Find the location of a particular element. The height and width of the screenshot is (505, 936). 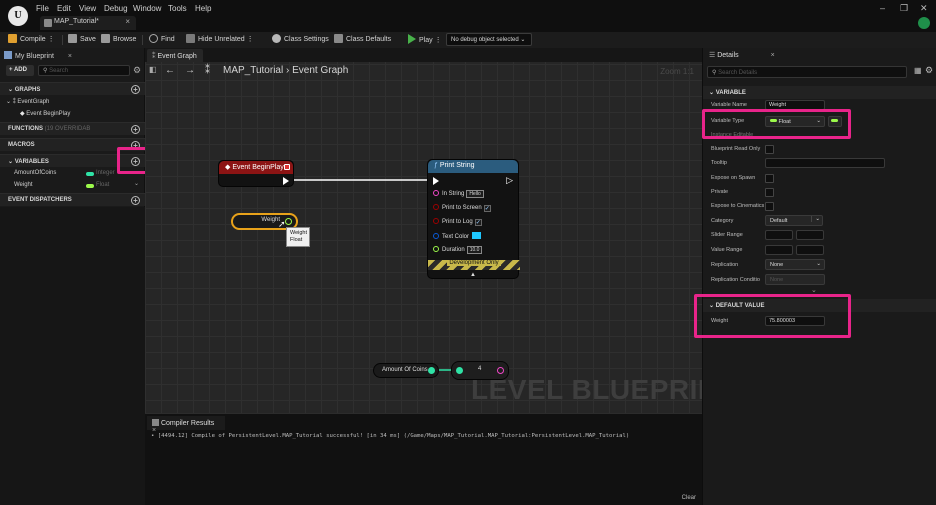

add-button: + ADD is located at coordinates (20, 70).